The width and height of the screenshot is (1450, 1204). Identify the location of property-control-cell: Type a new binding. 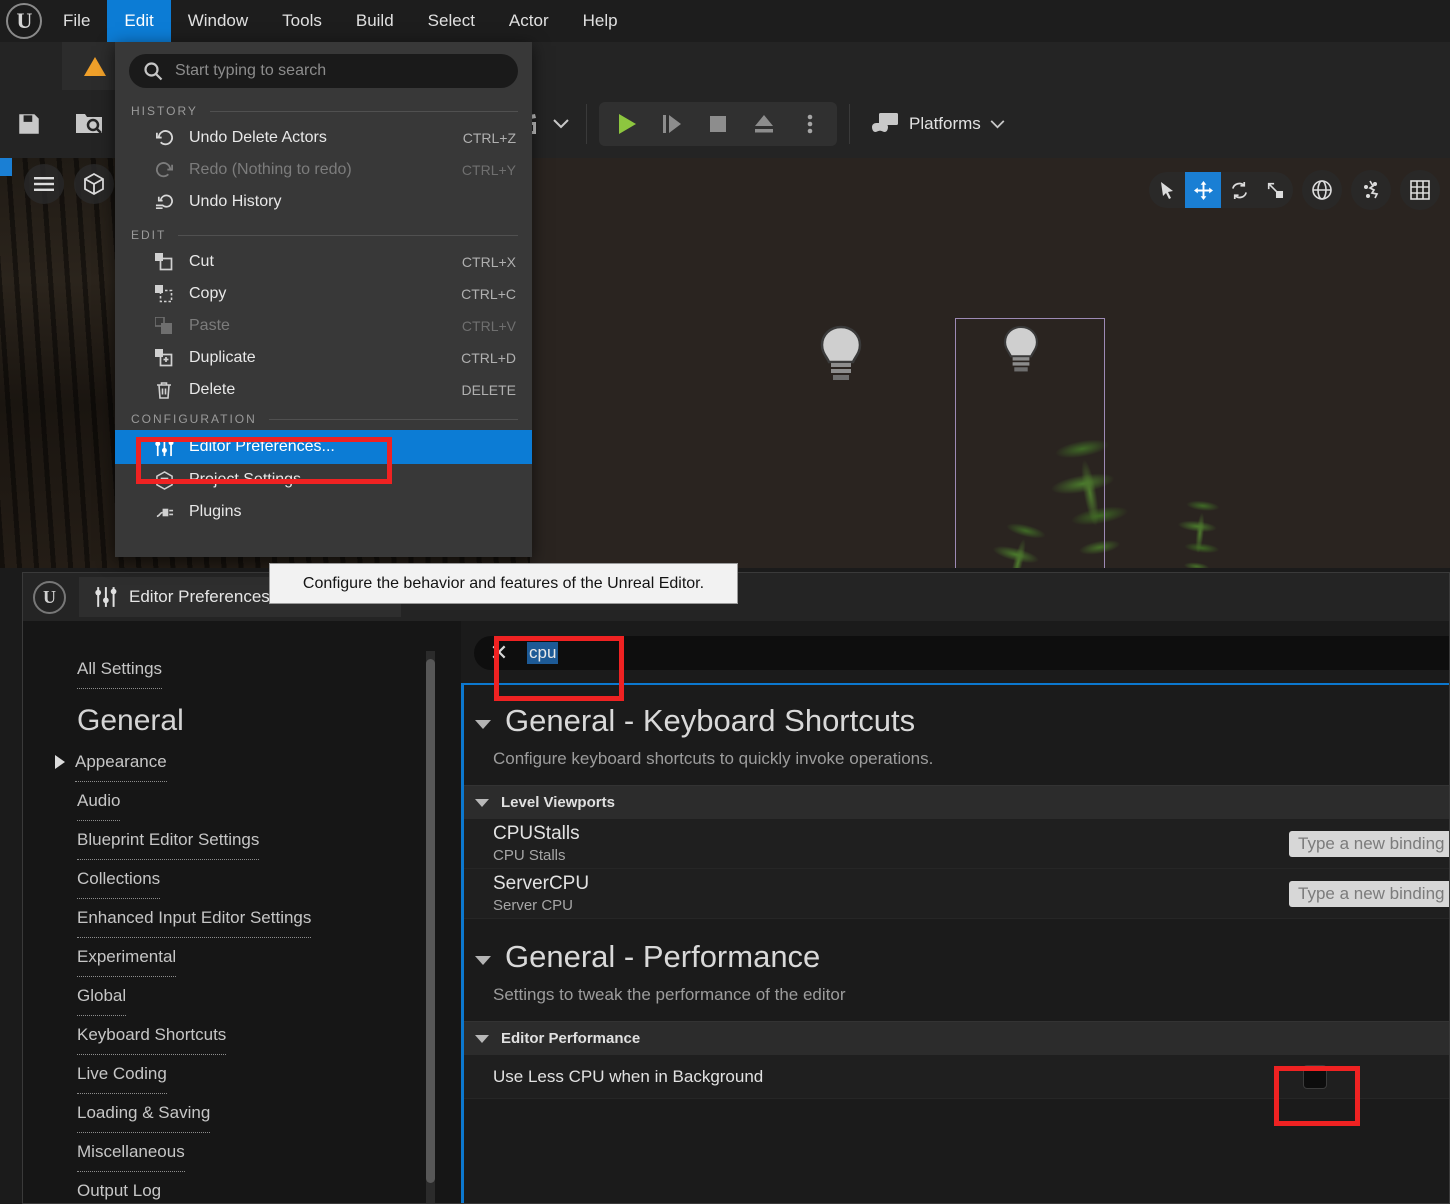
(1369, 893).